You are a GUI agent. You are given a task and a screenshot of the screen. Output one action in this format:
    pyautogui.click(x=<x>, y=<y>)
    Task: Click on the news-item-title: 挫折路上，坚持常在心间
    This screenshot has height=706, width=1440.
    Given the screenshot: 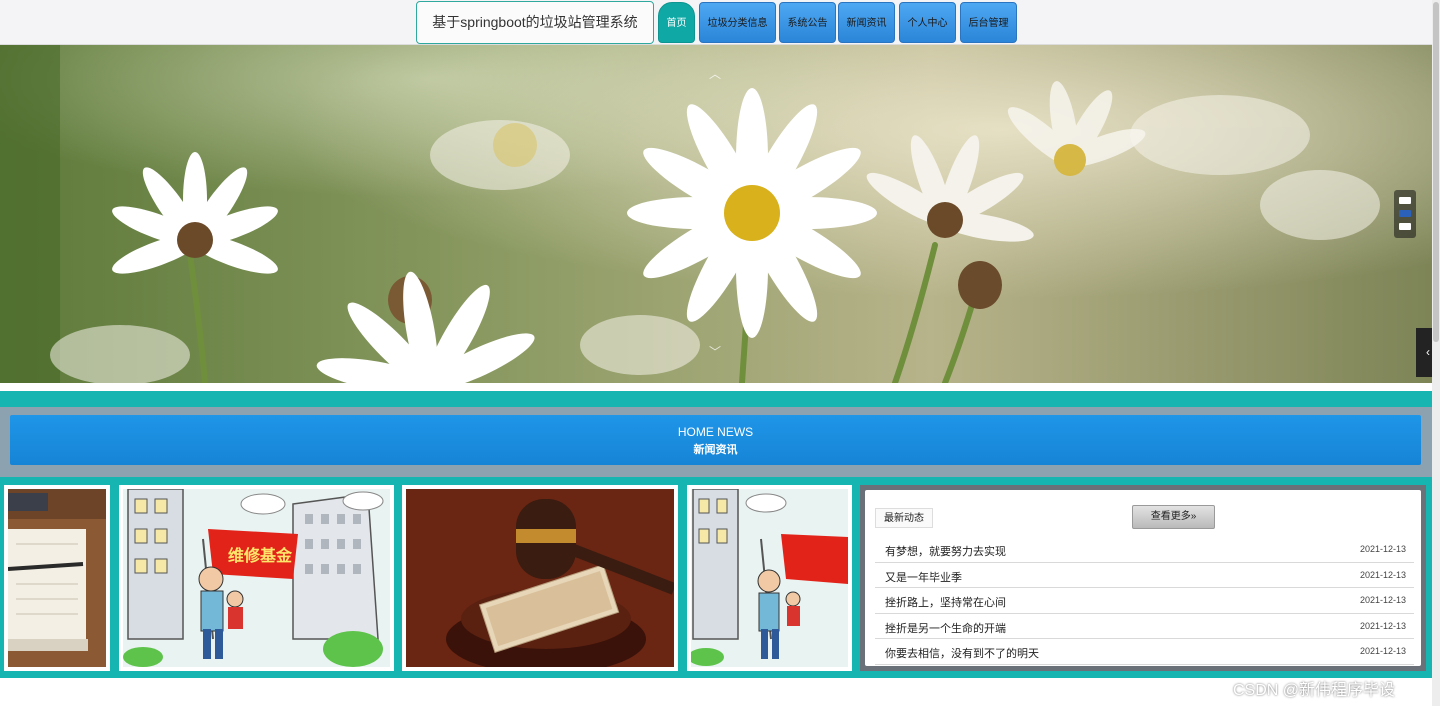 What is the action you would take?
    pyautogui.click(x=945, y=603)
    